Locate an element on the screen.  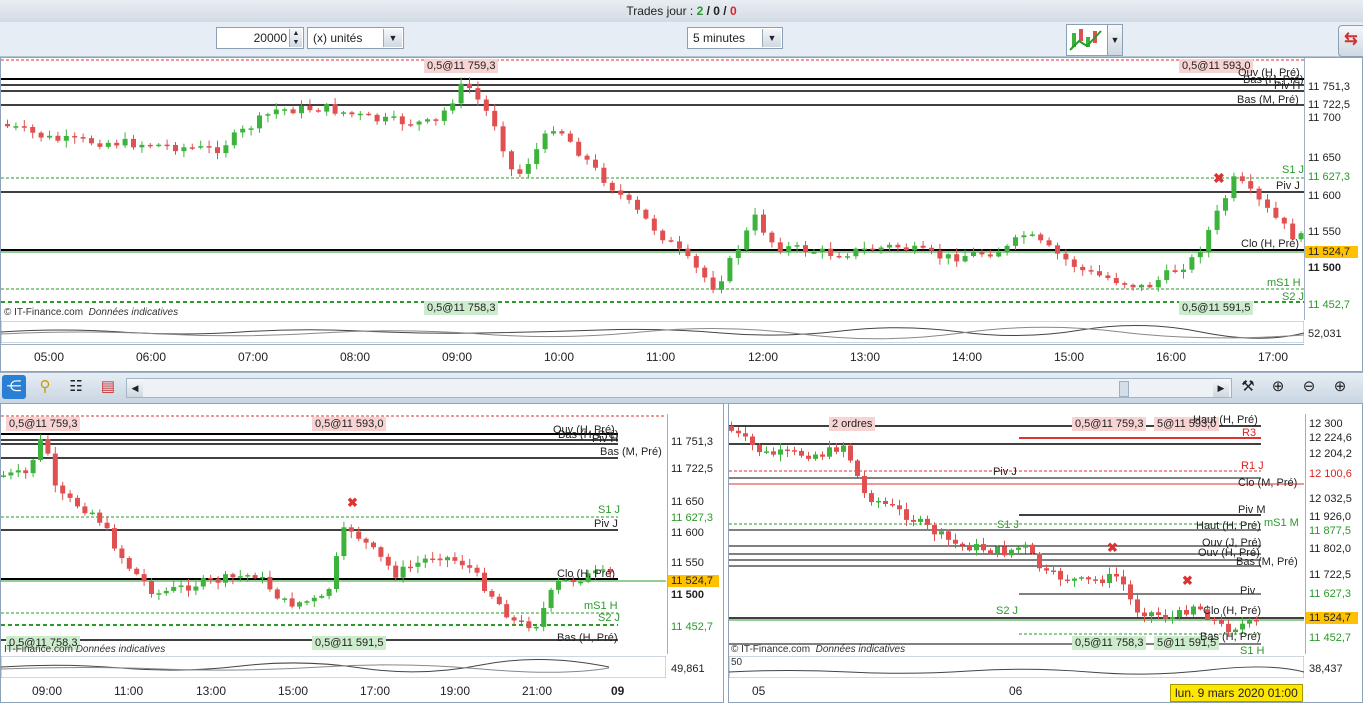
price-tick: 11 722,5 is located at coordinates (692, 469).